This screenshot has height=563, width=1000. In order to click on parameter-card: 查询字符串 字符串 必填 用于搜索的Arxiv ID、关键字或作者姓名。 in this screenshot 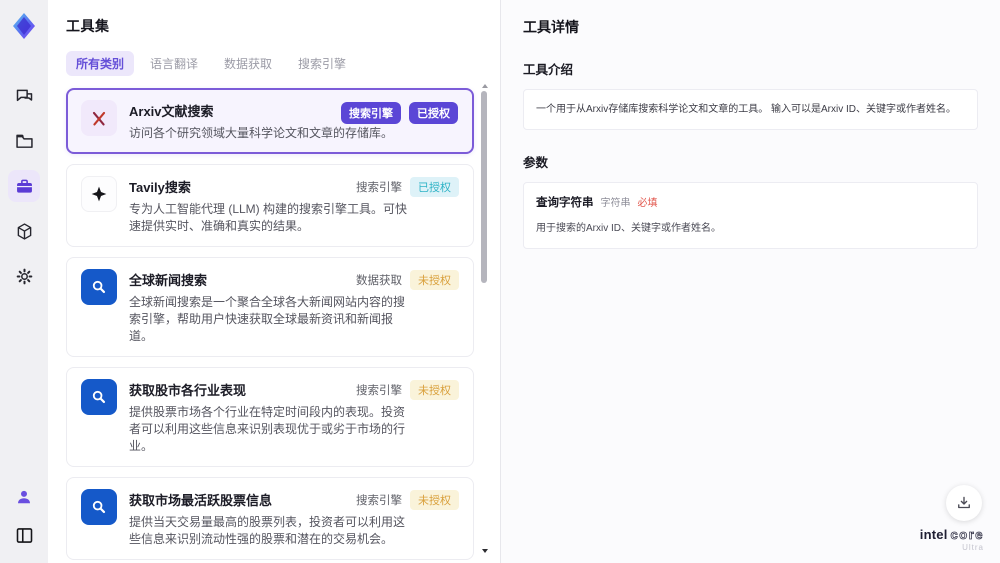, I will do `click(750, 216)`.